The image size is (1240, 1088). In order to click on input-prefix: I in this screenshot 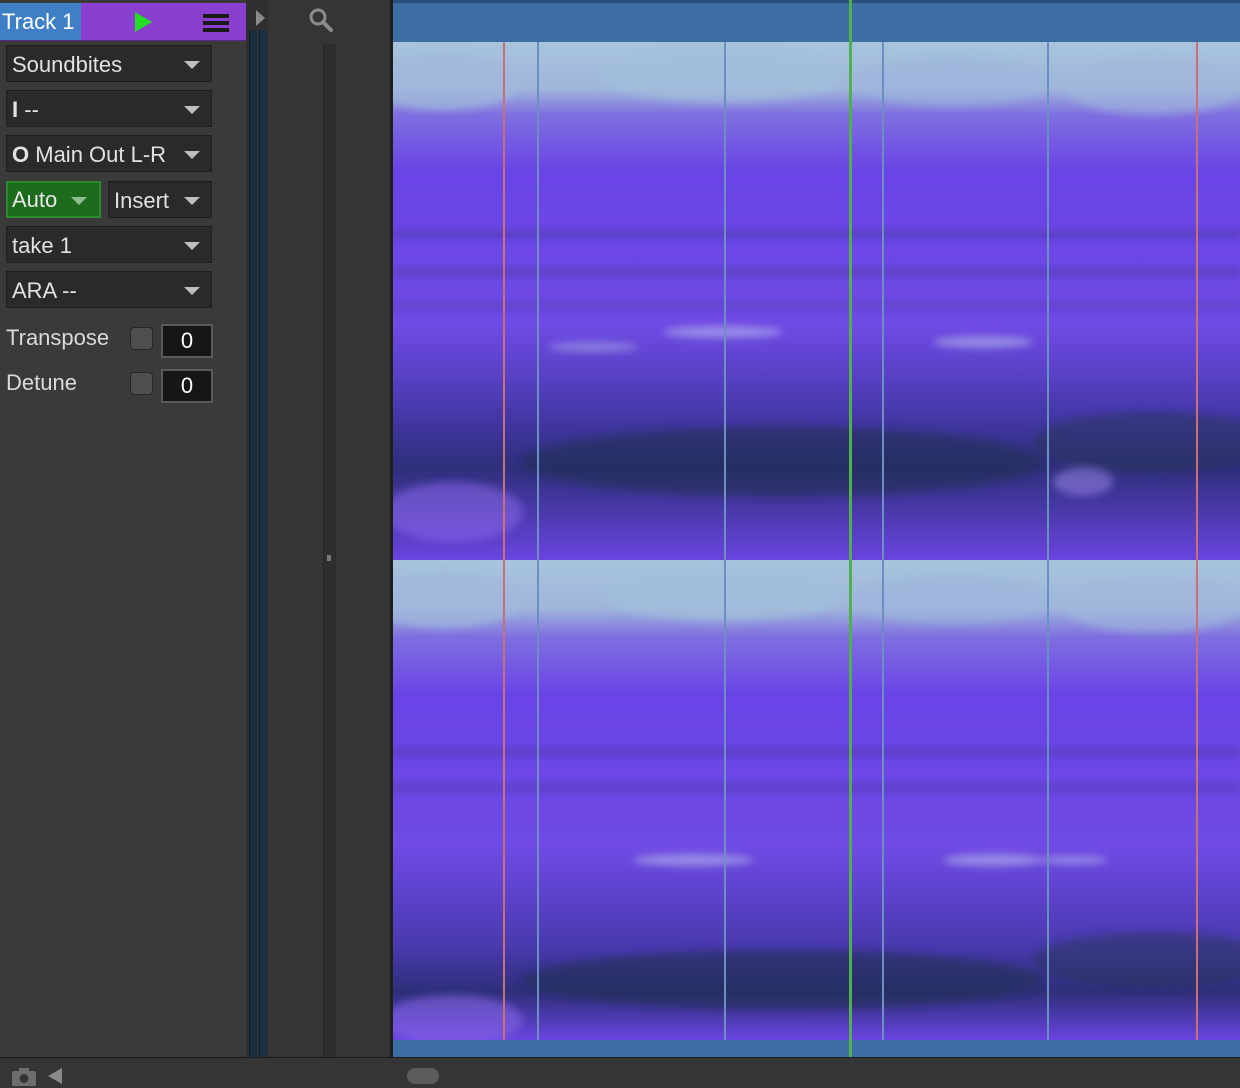, I will do `click(15, 109)`.